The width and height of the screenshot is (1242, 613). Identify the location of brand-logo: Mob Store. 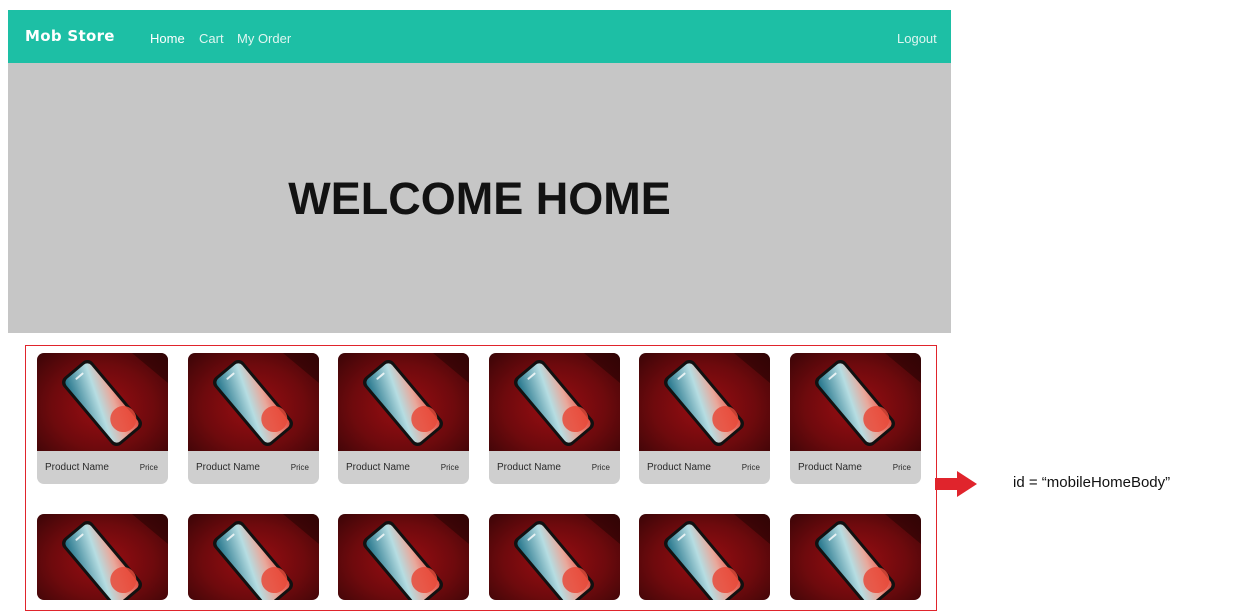
(70, 36).